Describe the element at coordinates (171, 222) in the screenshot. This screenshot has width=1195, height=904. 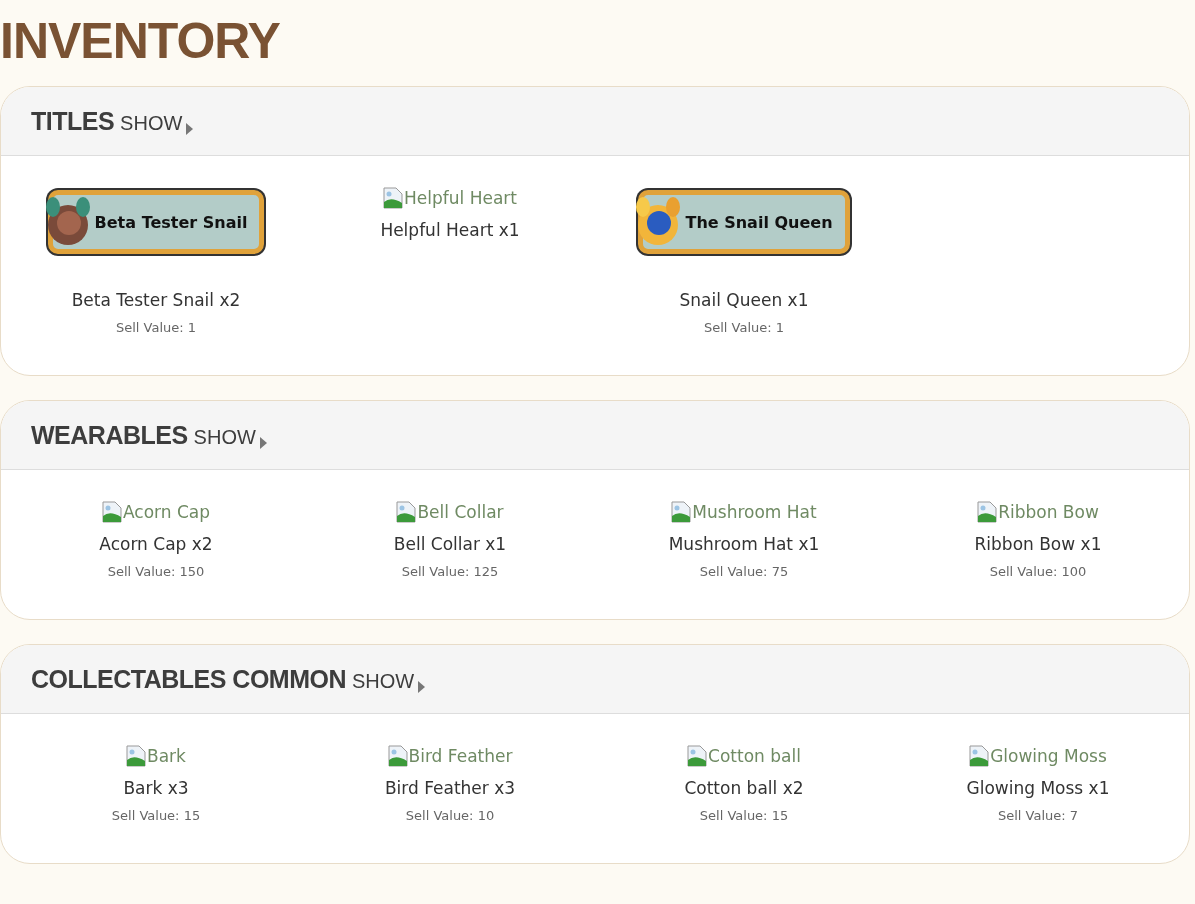
I see `badge-label: Beta Tester Snail` at that location.